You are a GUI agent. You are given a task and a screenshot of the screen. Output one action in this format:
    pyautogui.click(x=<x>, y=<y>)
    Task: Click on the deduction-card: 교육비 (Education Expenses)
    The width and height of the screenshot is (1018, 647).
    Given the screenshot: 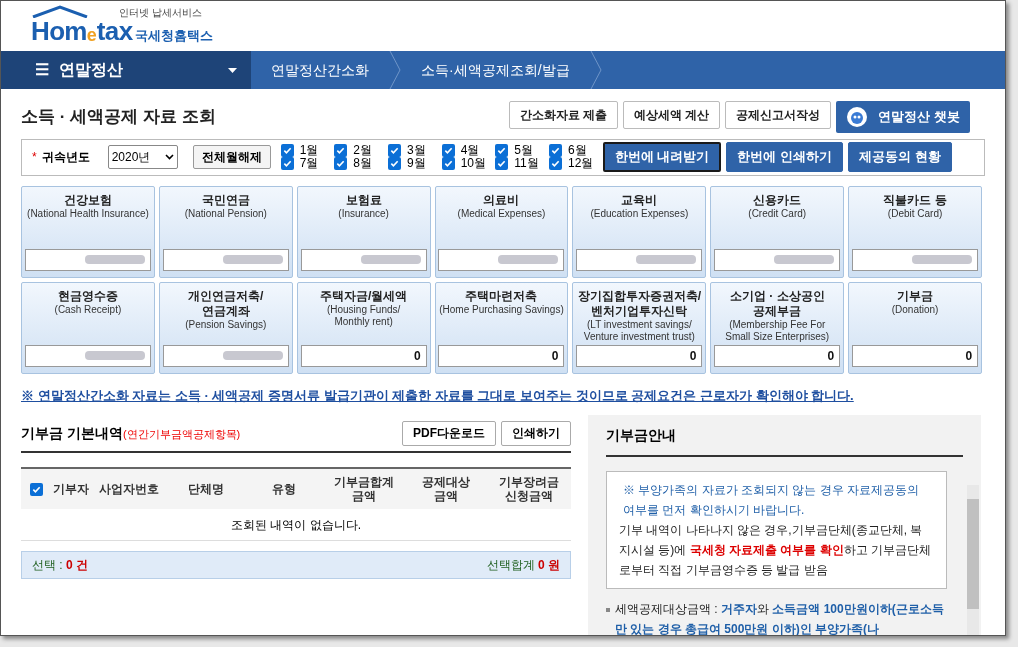 What is the action you would take?
    pyautogui.click(x=639, y=231)
    